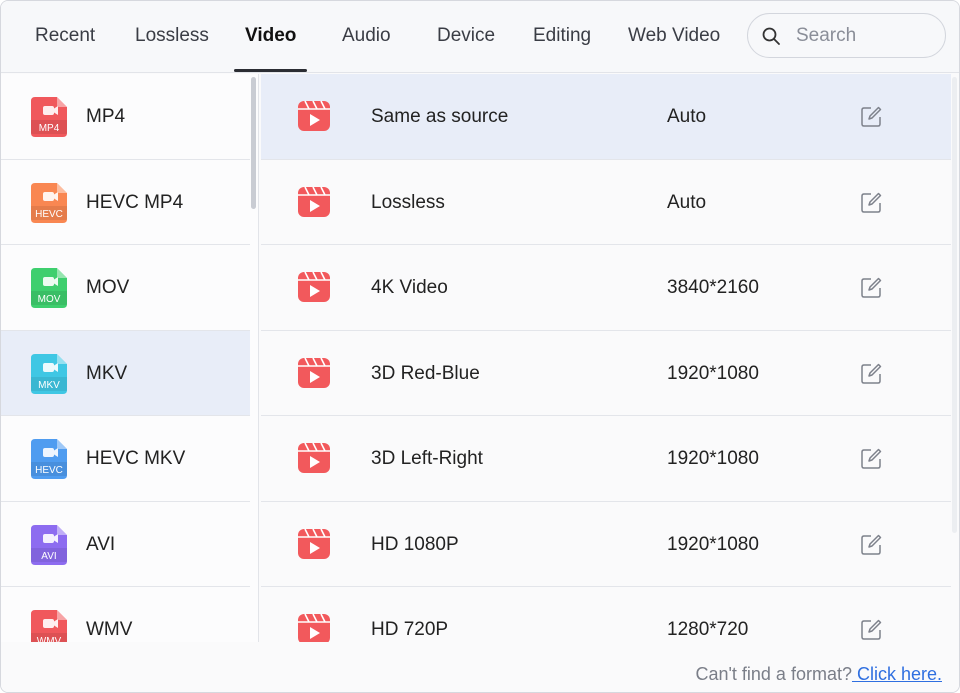 This screenshot has height=693, width=960. Describe the element at coordinates (480, 667) in the screenshot. I see `footer: Can't find a format? Click here.` at that location.